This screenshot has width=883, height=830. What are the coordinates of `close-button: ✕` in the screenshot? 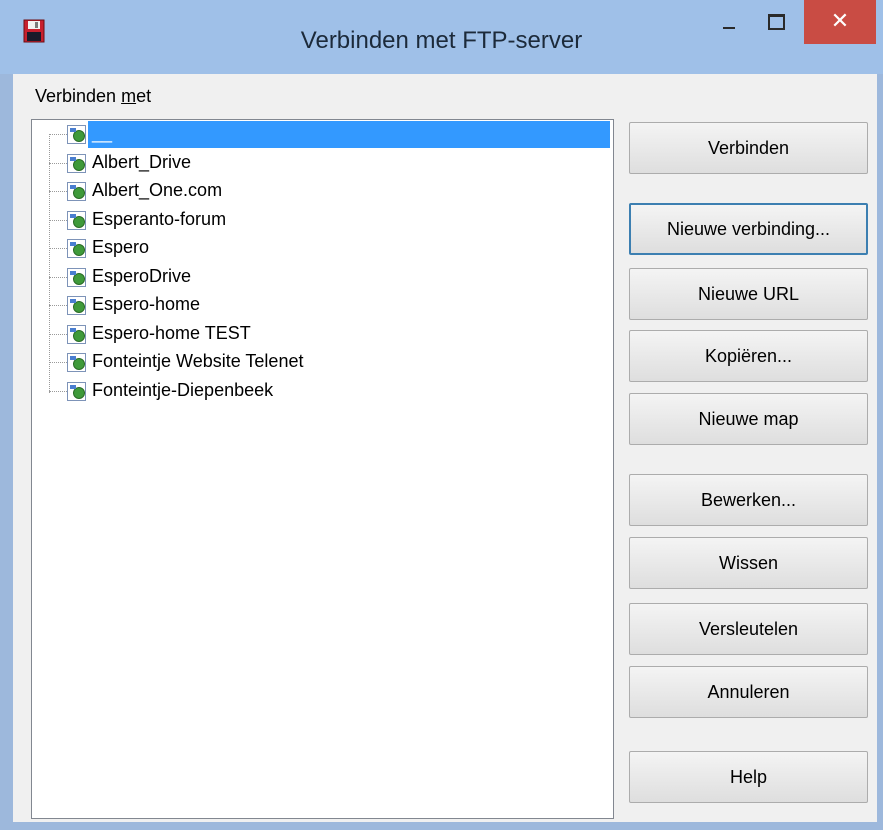 It's located at (840, 22).